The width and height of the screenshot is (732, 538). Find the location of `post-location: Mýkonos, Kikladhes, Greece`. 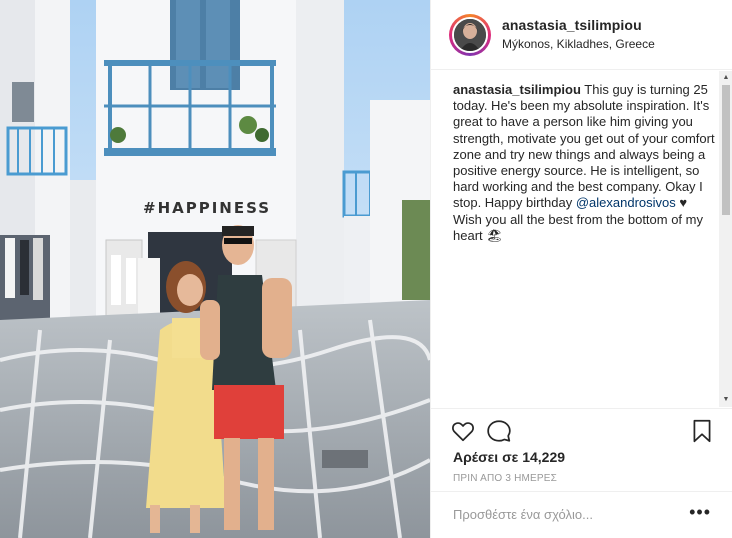

post-location: Mýkonos, Kikladhes, Greece is located at coordinates (578, 44).